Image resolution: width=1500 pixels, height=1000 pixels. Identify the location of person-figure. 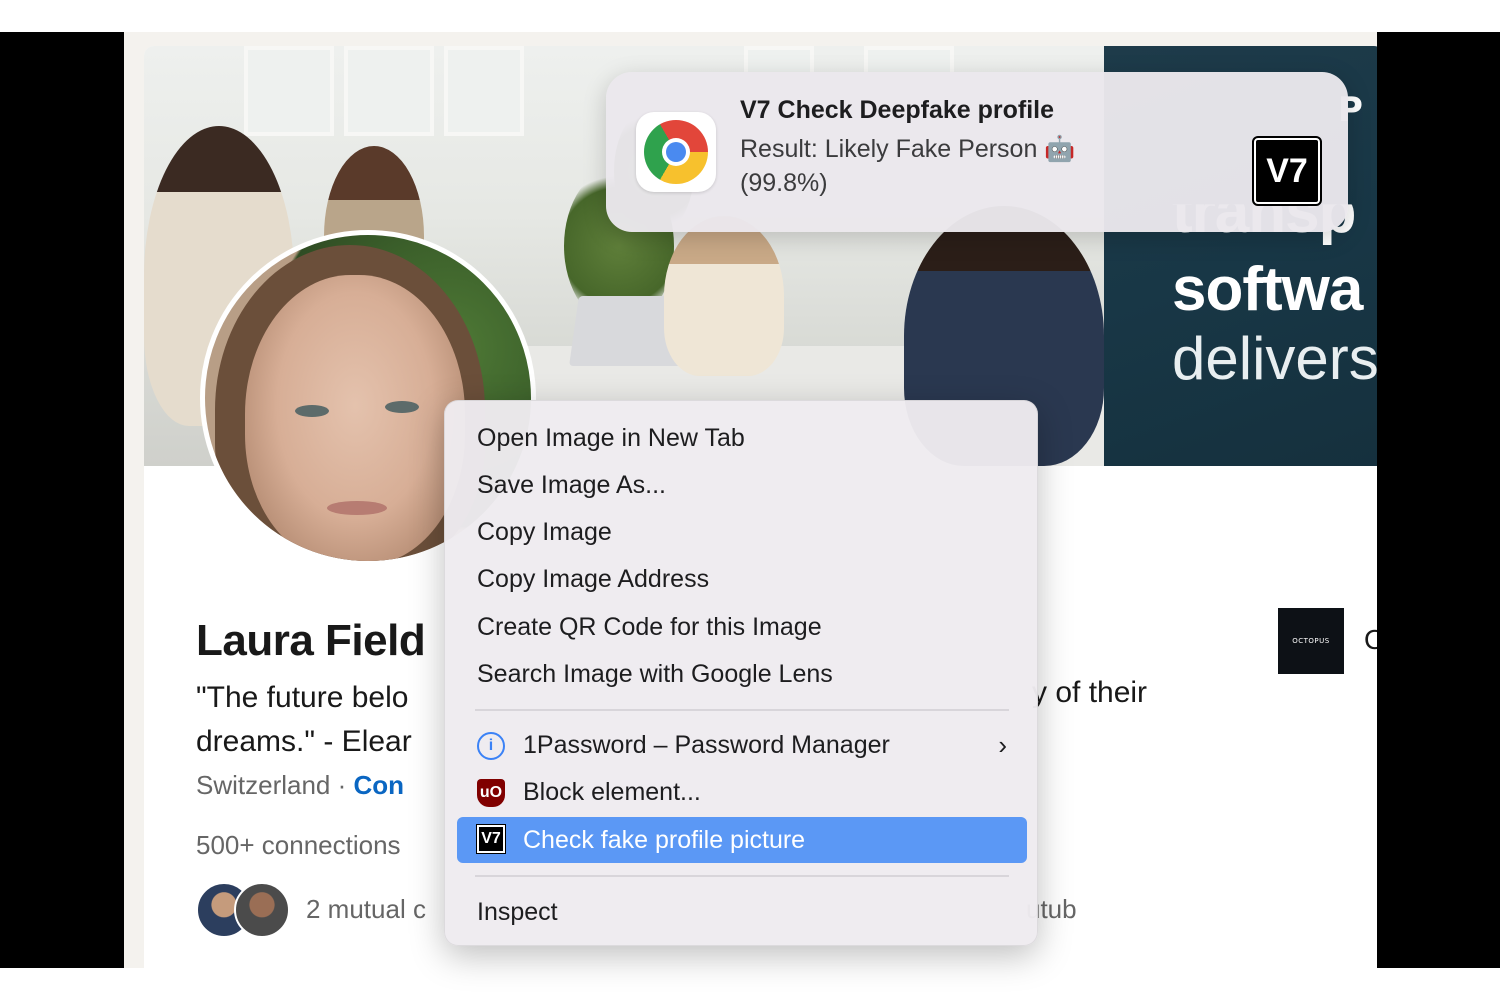
(724, 296).